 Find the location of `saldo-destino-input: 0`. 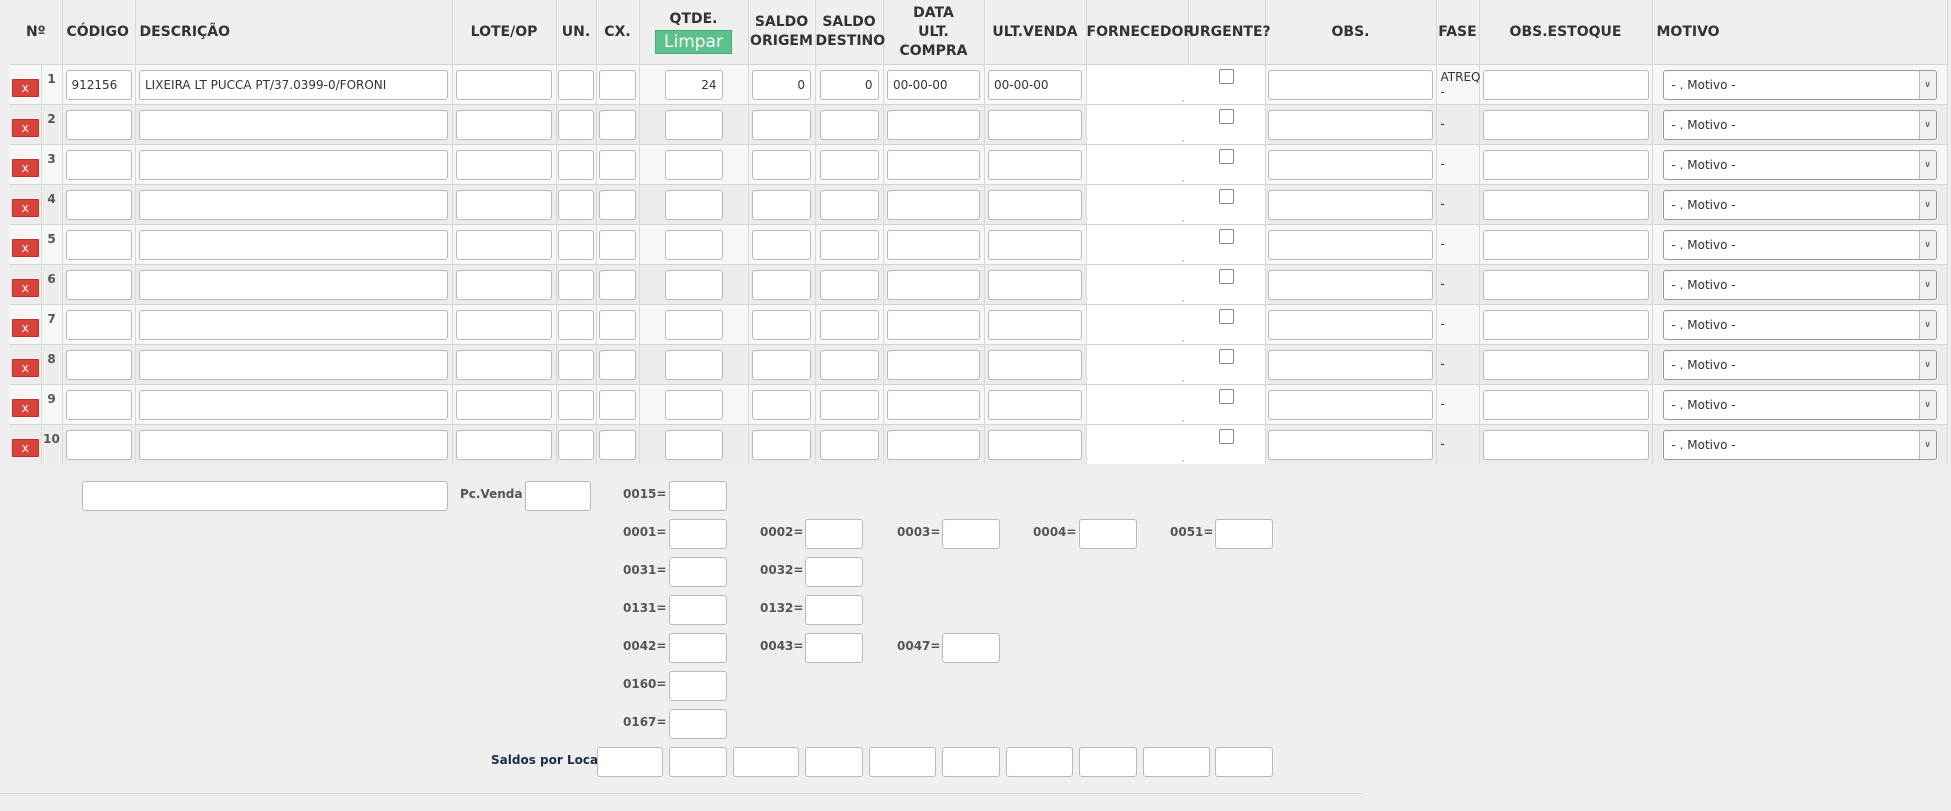

saldo-destino-input: 0 is located at coordinates (849, 84).